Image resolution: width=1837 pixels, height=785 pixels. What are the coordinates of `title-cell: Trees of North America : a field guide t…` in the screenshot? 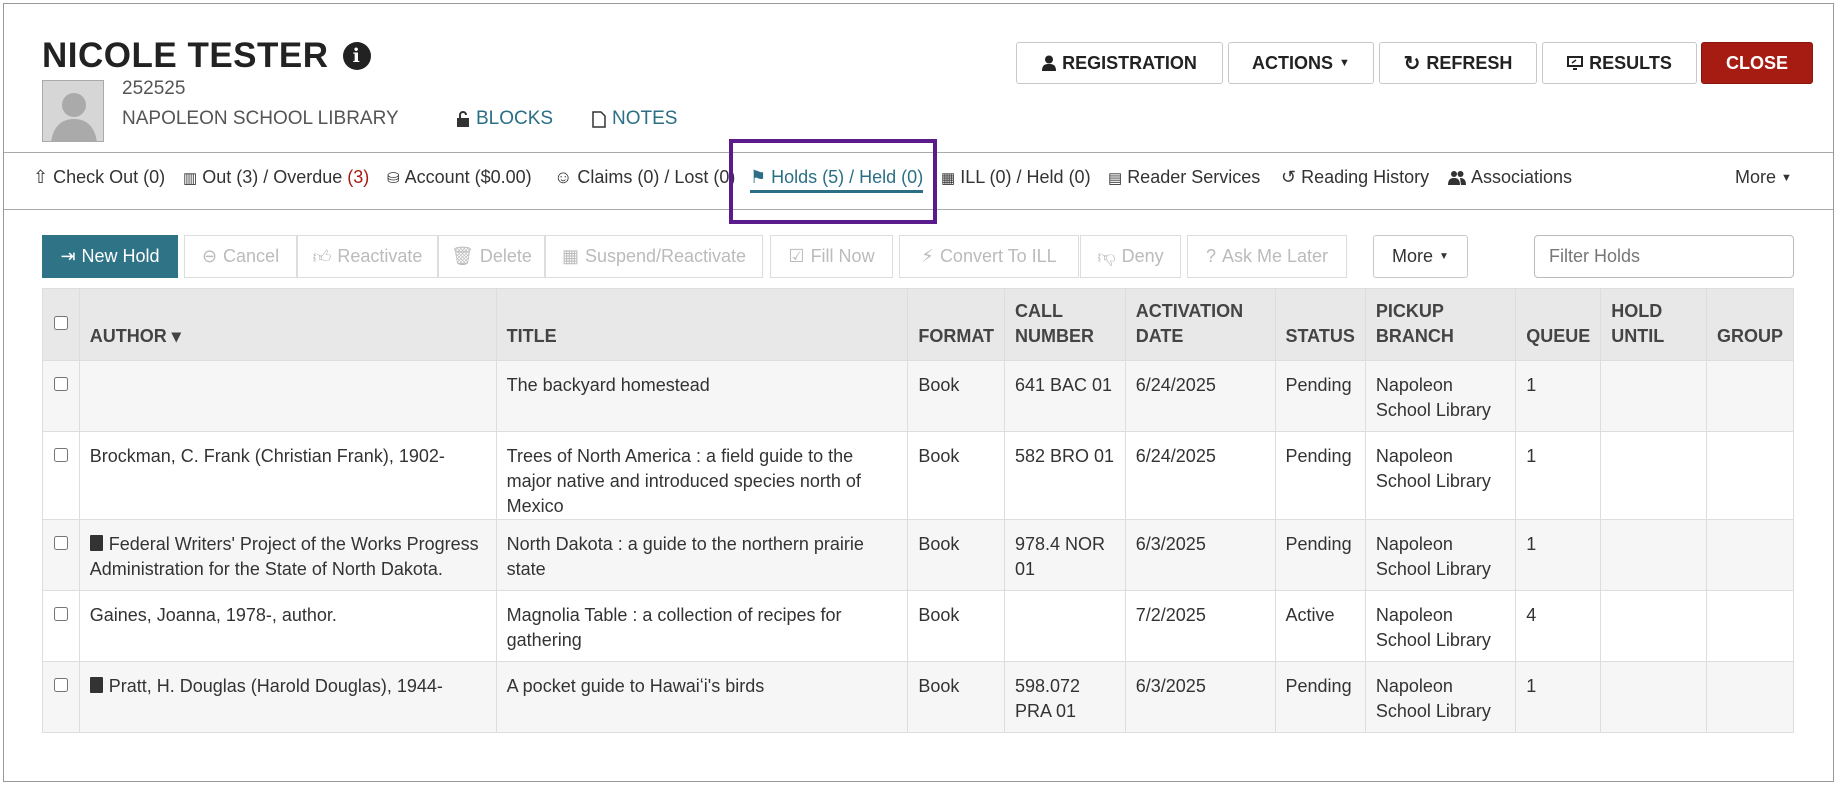 It's located at (702, 475).